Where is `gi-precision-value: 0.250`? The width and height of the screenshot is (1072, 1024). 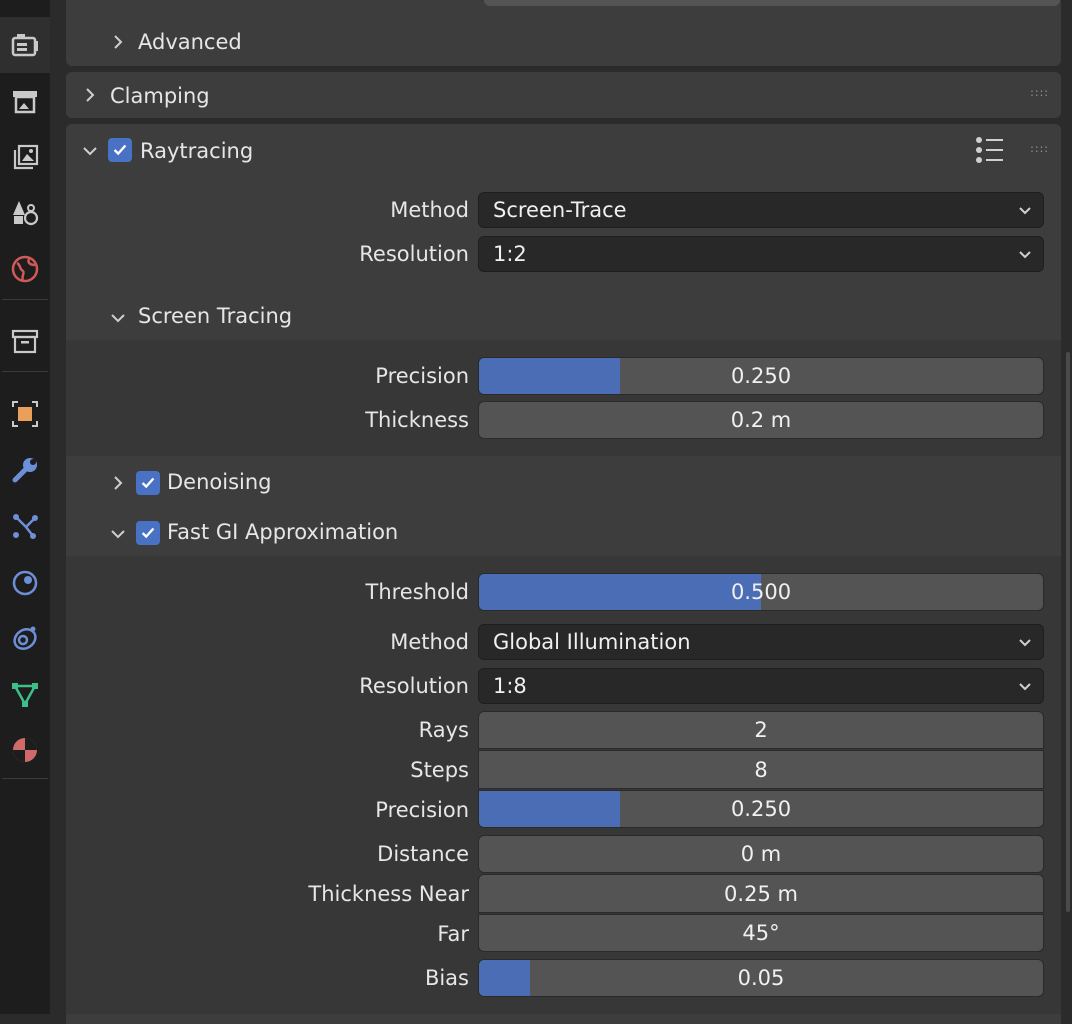
gi-precision-value: 0.250 is located at coordinates (761, 809).